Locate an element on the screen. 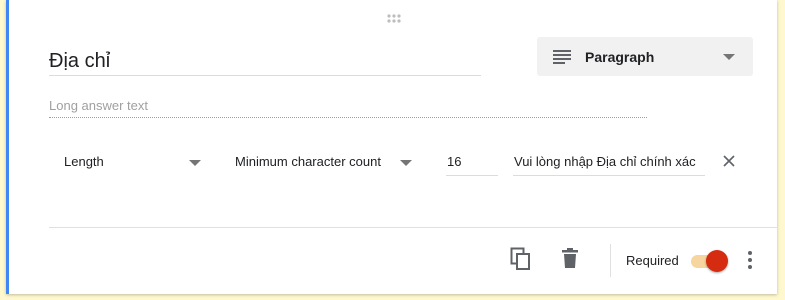  validation-condition-dropdown: Minimum character count is located at coordinates (325, 161).